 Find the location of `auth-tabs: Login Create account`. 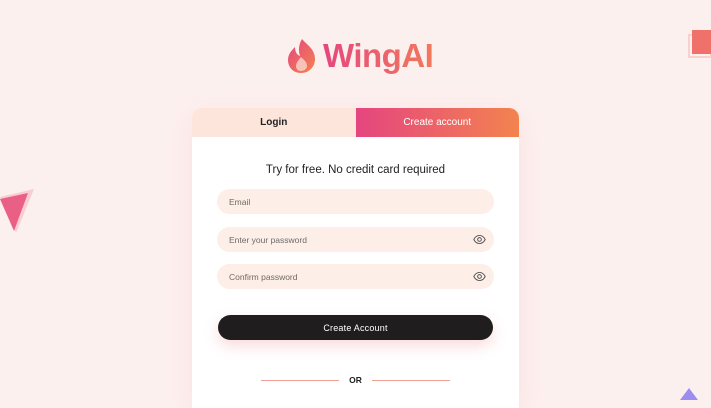

auth-tabs: Login Create account is located at coordinates (355, 122).